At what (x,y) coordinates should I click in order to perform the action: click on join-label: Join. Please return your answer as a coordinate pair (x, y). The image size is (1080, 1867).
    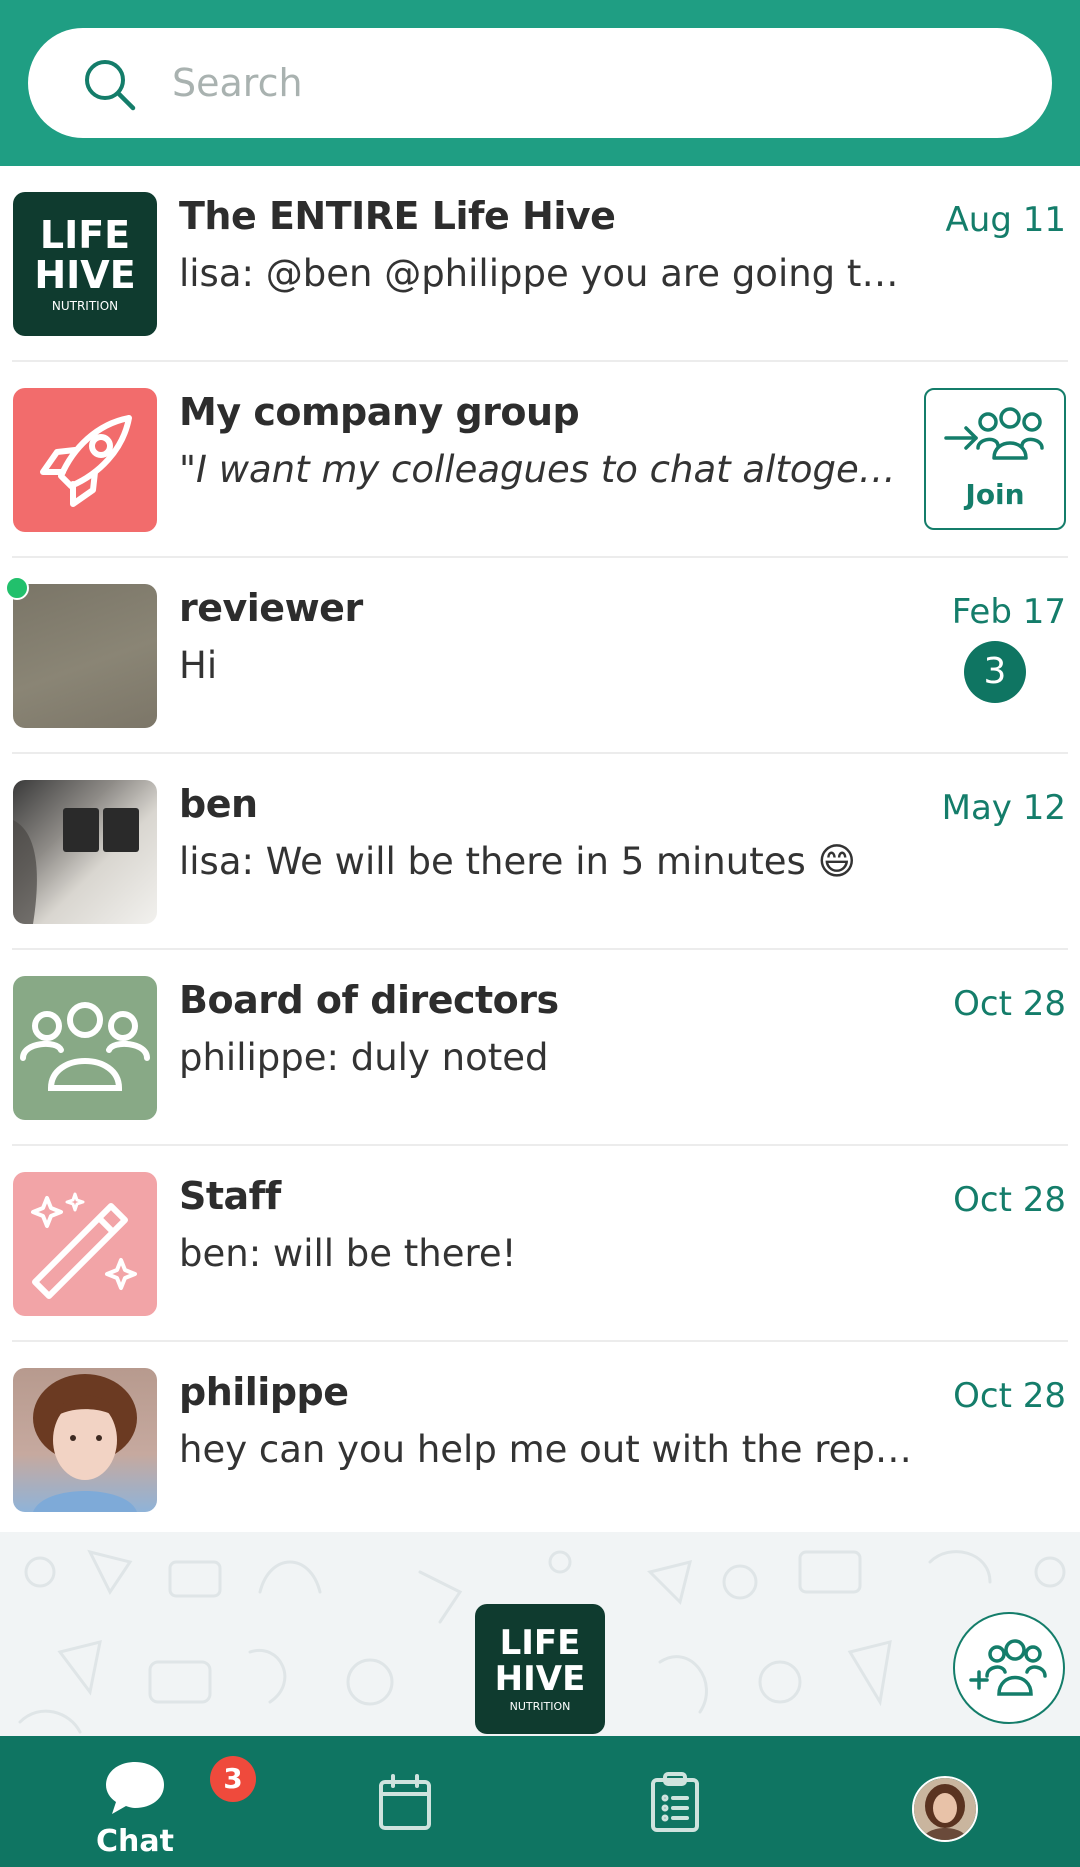
    Looking at the image, I should click on (995, 494).